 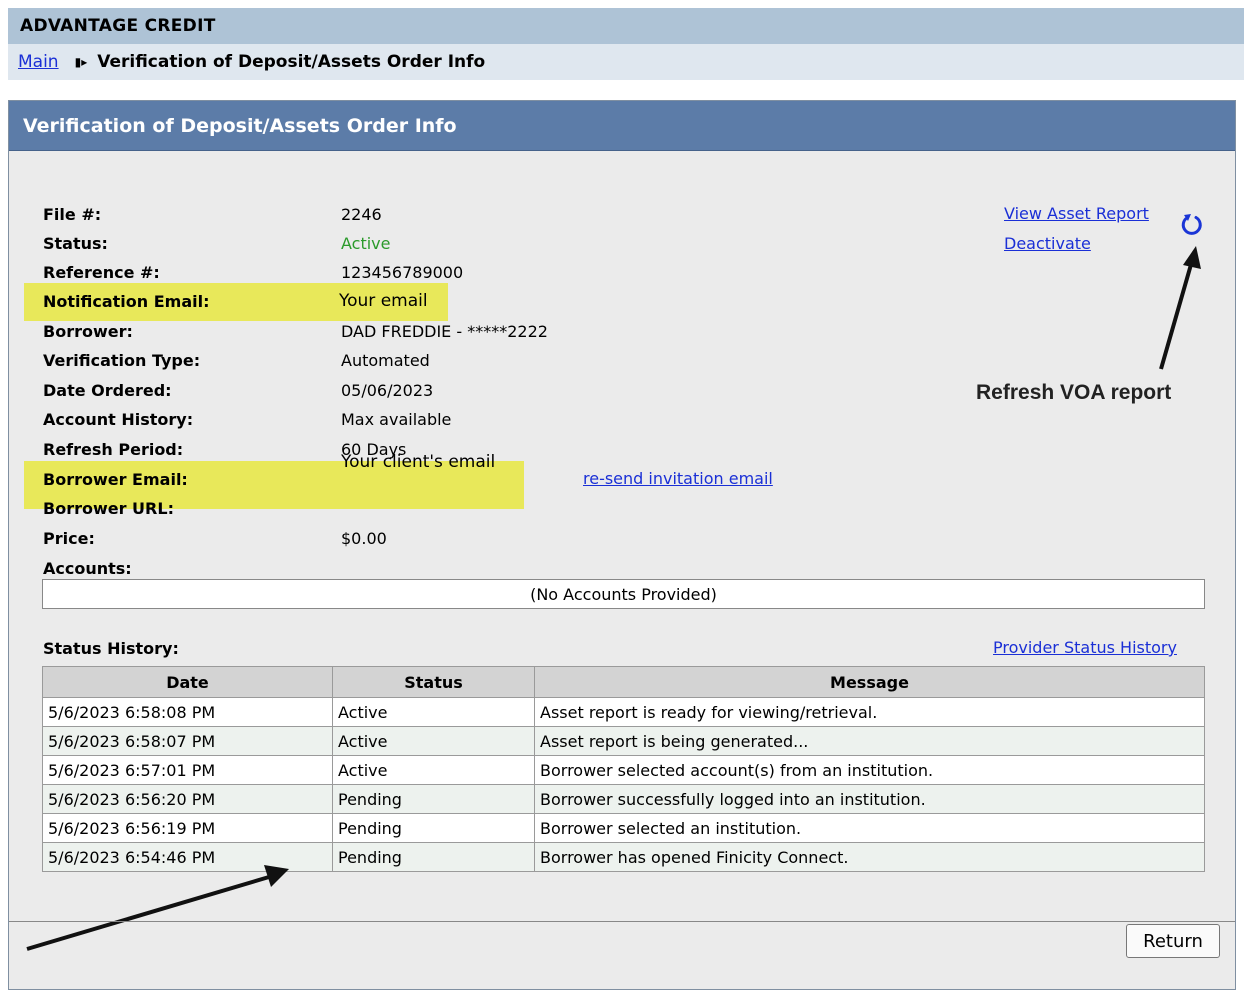 I want to click on verification-type-label: Verification Type:, so click(x=122, y=360).